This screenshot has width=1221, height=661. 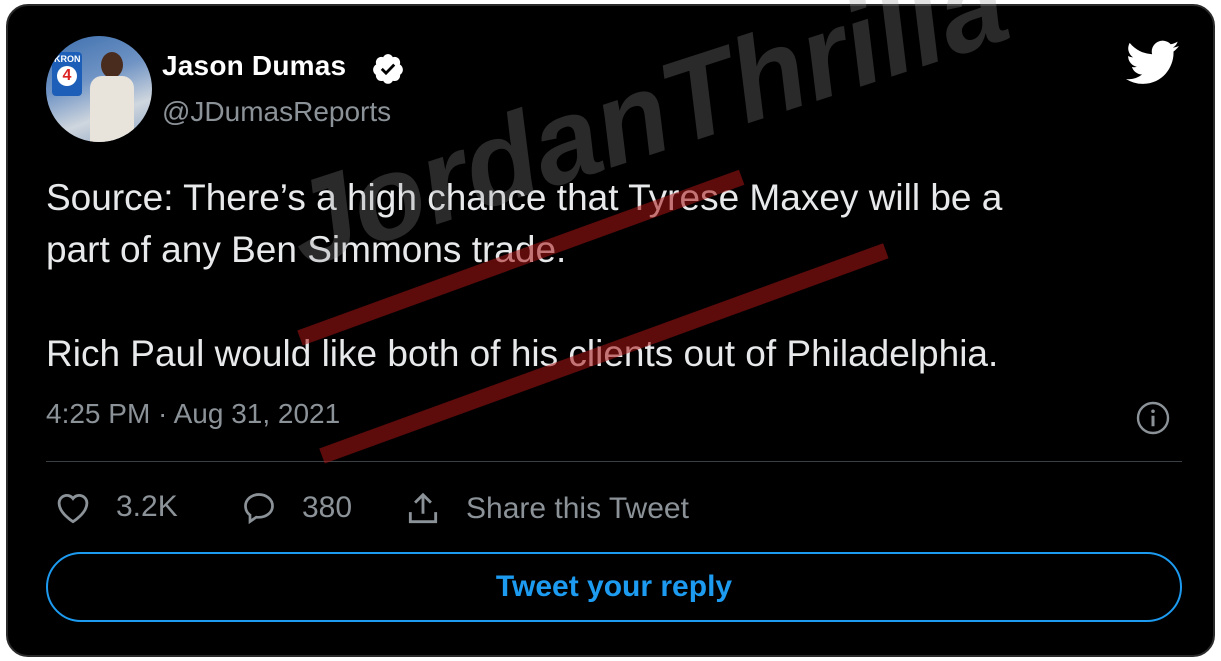 What do you see at coordinates (254, 66) in the screenshot?
I see `author-name: Jason Dumas` at bounding box center [254, 66].